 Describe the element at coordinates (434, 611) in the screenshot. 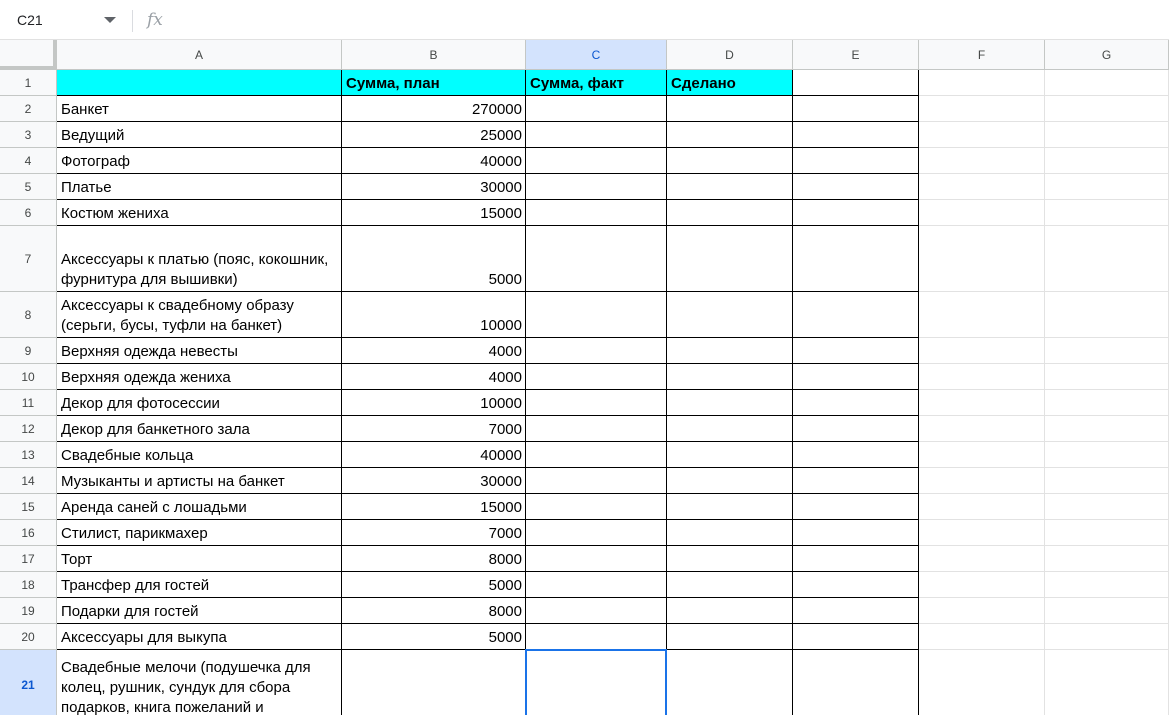

I see `cell-b19: 8000` at that location.